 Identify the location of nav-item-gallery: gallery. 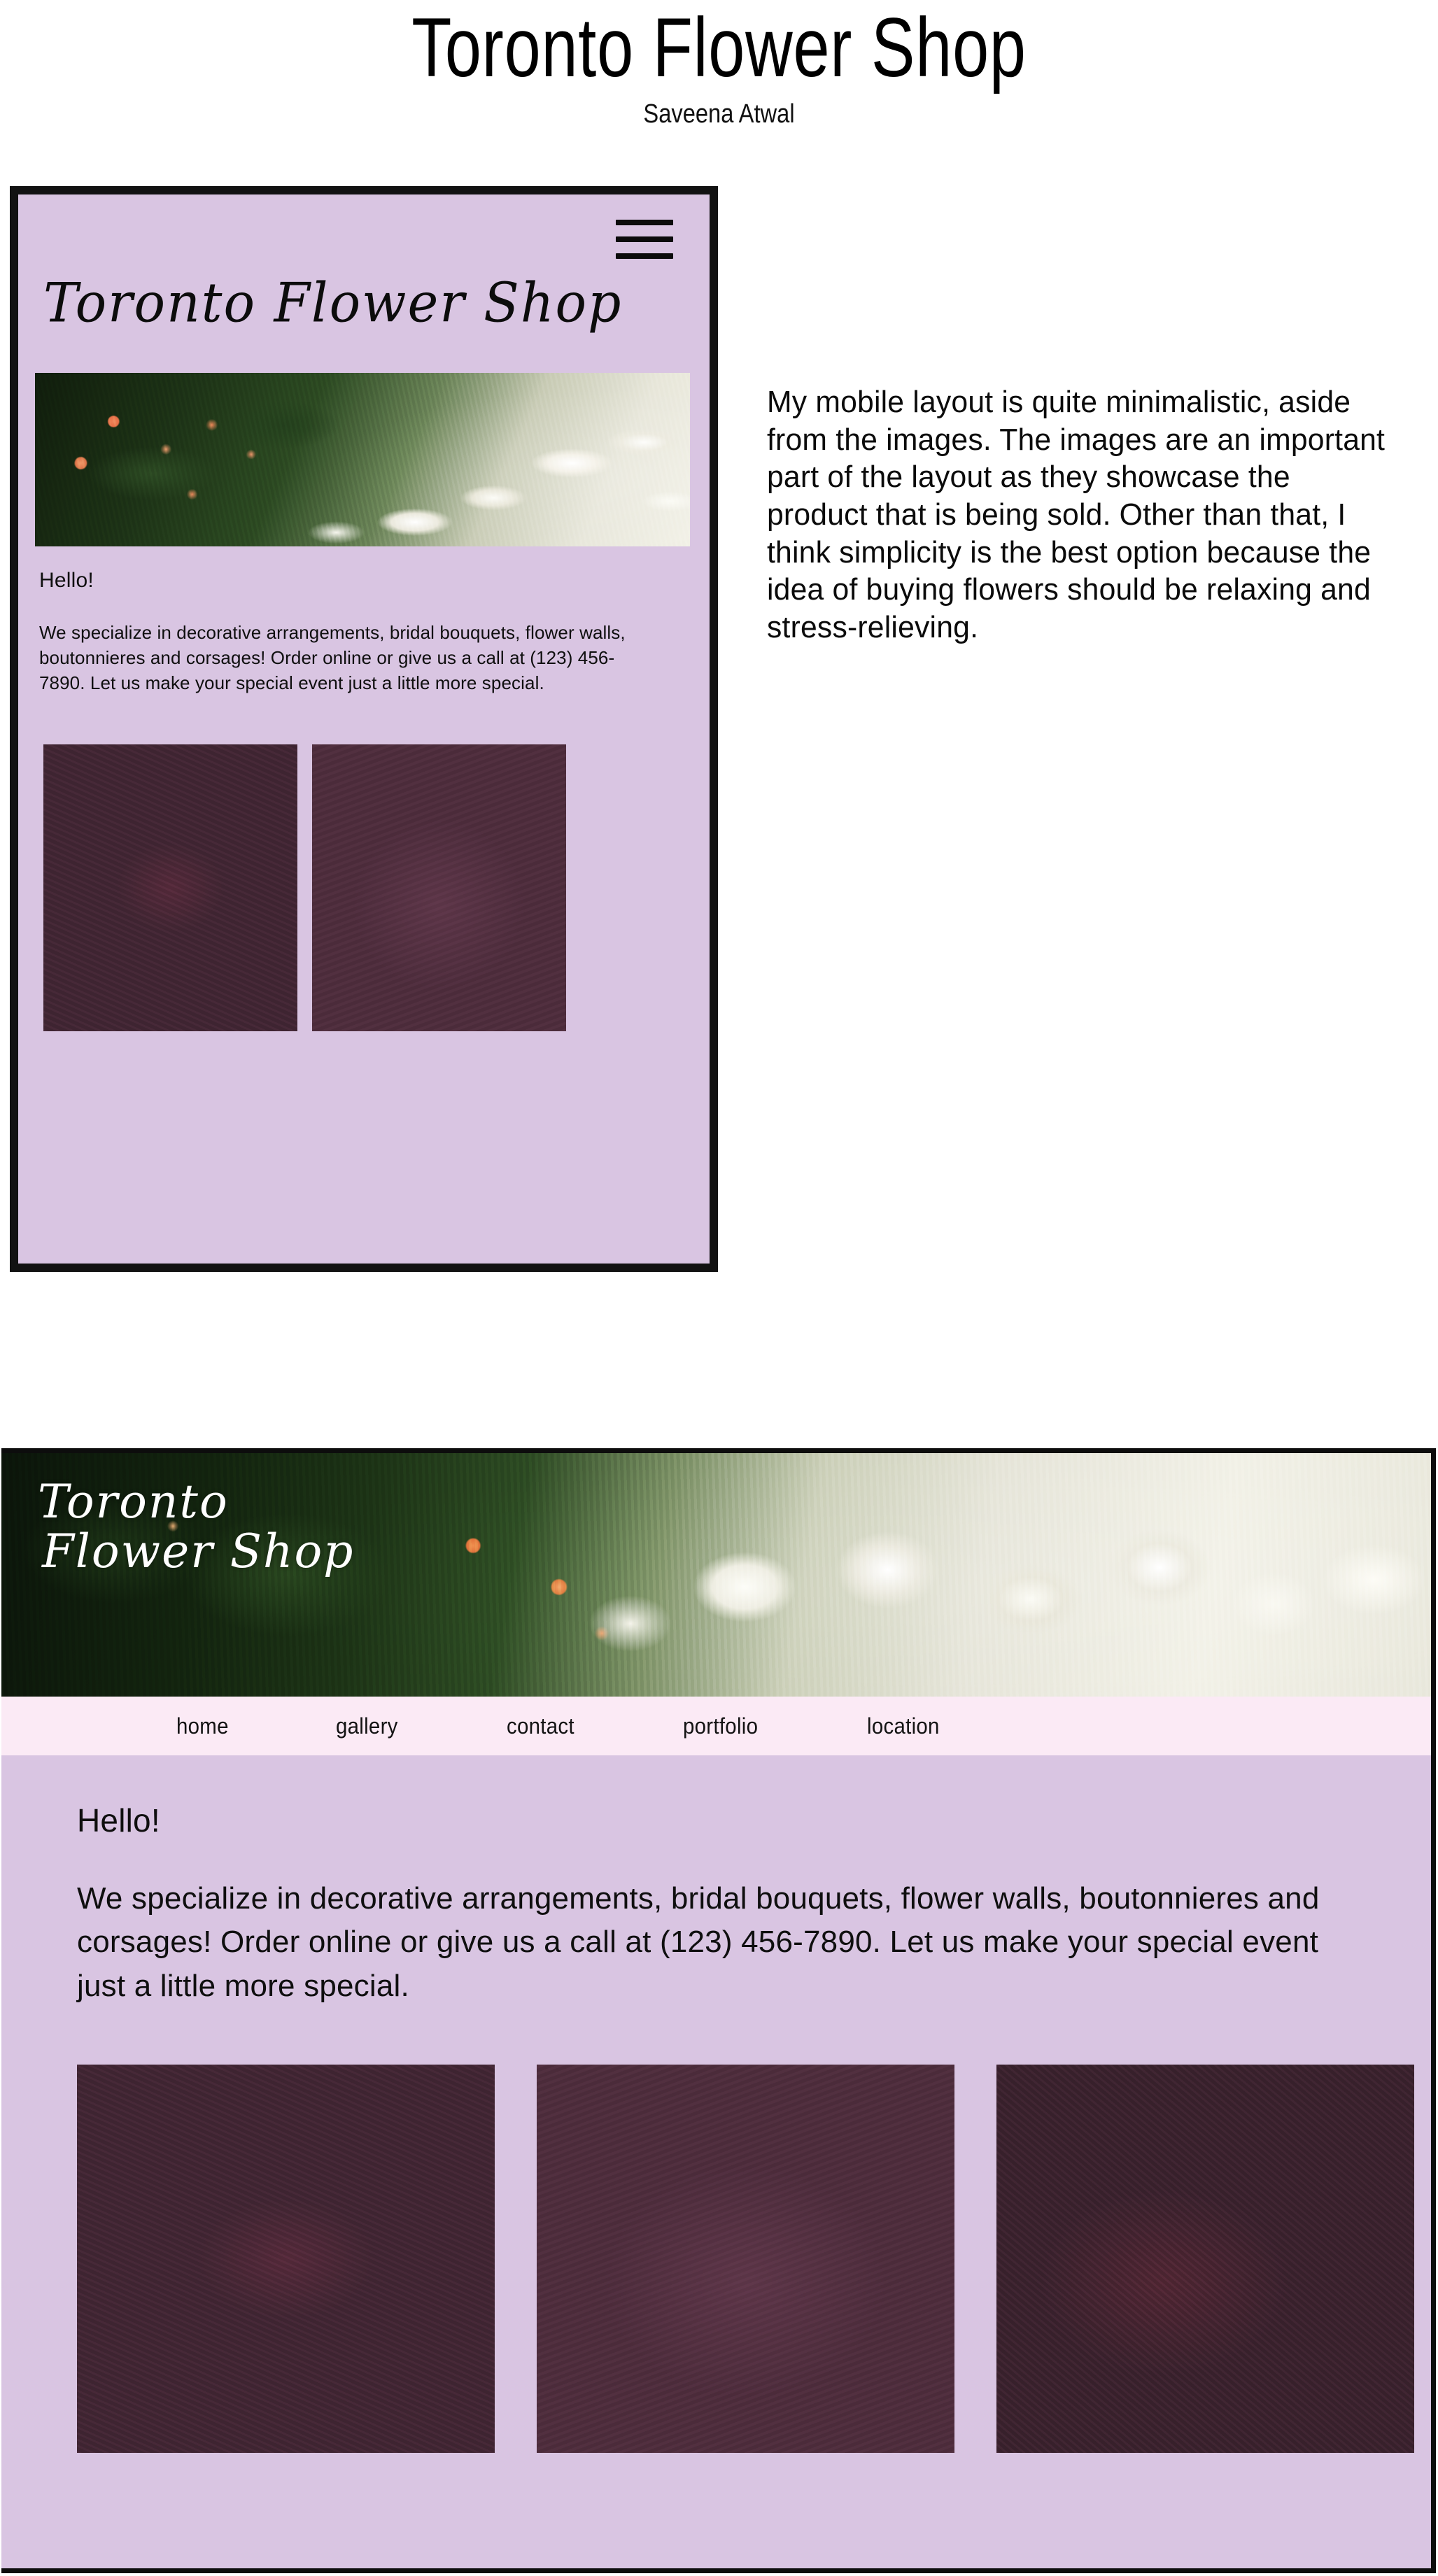
(367, 1726).